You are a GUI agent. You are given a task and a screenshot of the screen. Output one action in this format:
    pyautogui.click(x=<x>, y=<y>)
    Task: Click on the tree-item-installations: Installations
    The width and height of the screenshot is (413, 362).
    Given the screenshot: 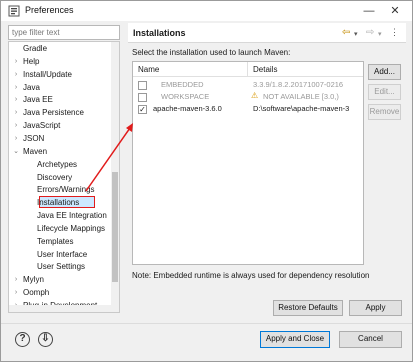 What is the action you would take?
    pyautogui.click(x=61, y=203)
    